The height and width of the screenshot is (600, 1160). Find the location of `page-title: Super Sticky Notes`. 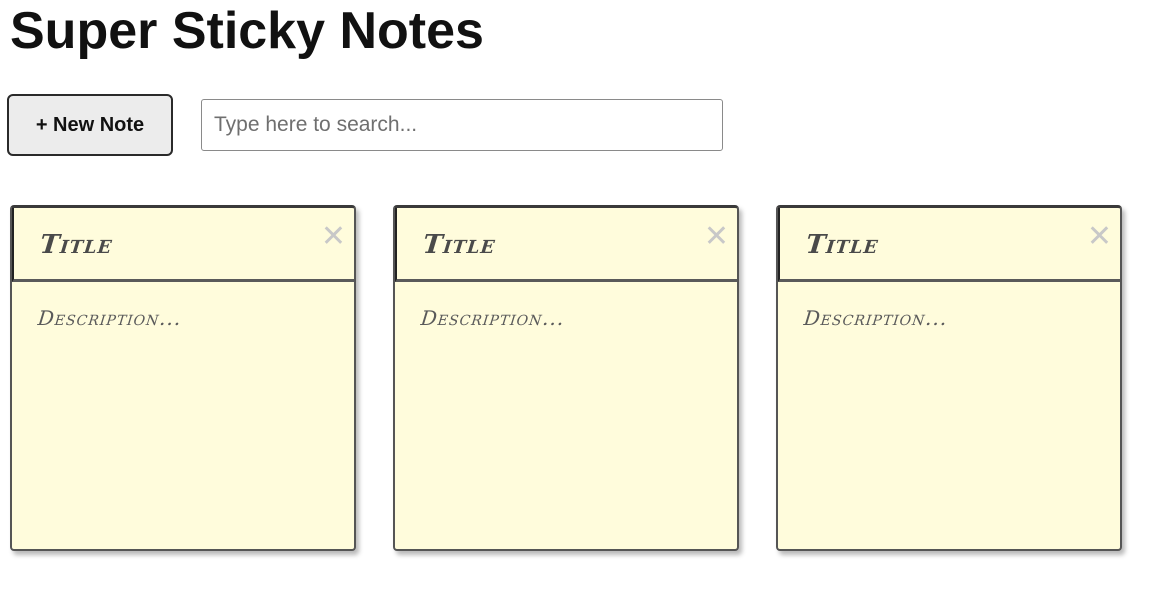

page-title: Super Sticky Notes is located at coordinates (247, 31).